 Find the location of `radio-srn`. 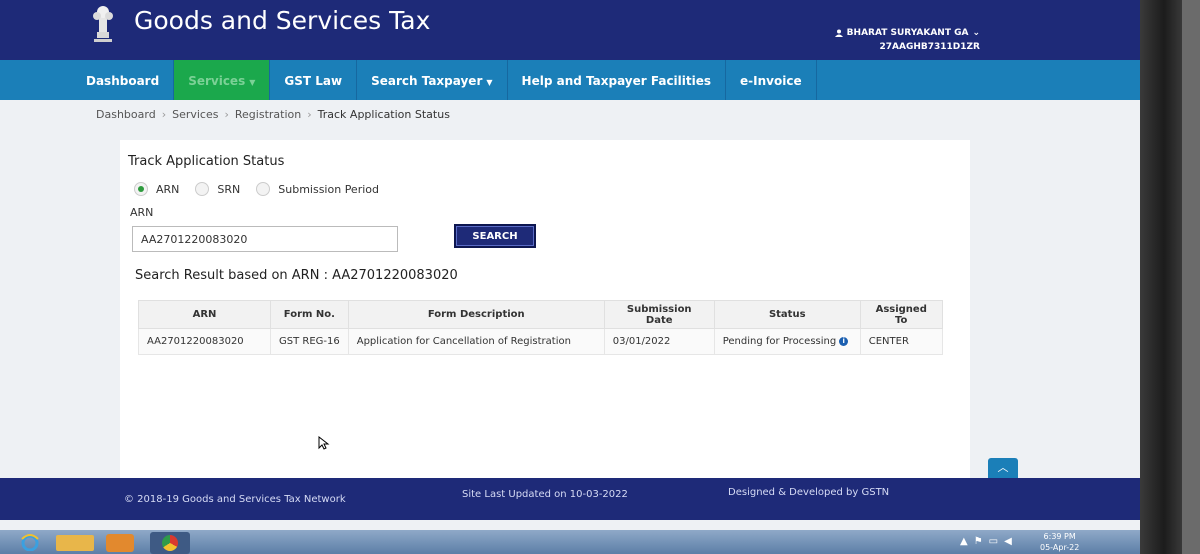

radio-srn is located at coordinates (202, 189).